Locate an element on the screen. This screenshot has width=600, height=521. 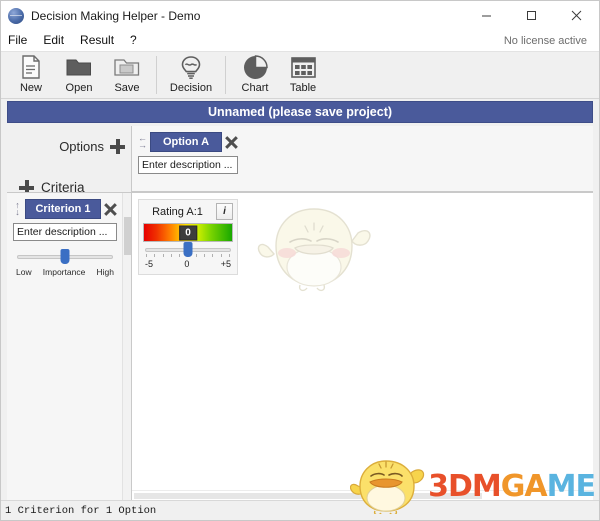
canvas-horizontal-scrollbar is located at coordinates (362, 495).